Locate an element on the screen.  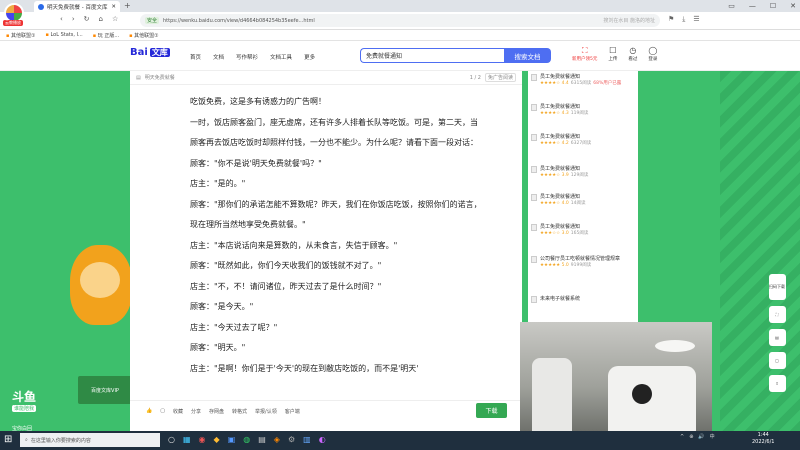
list-item: 员工免费就餐通知 ★★★★☆ 4.3 119阅读 is located at coordinates (583, 115).